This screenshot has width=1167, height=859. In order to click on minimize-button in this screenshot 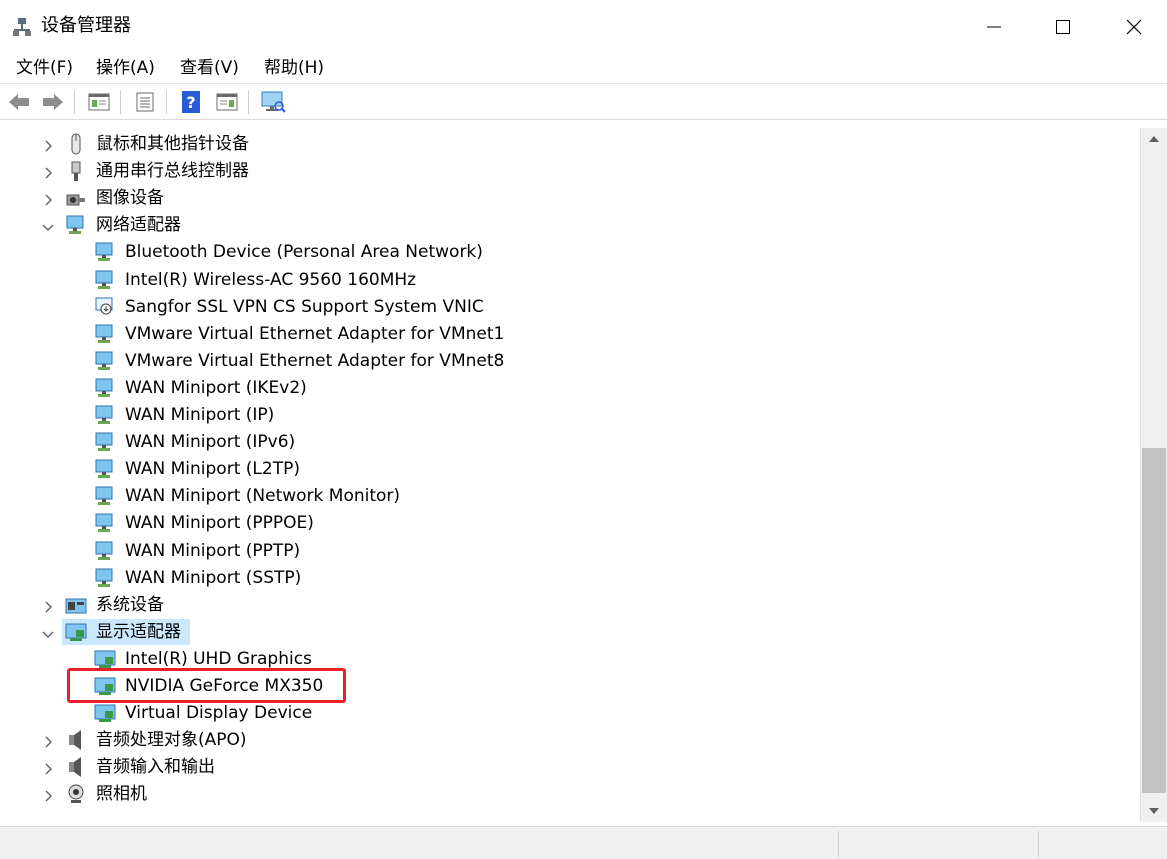, I will do `click(994, 27)`.